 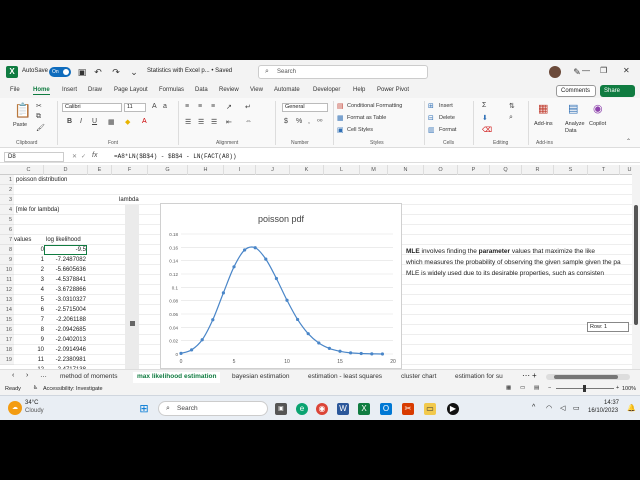 I want to click on conditional-formatting-button: Conditional Formatting, so click(x=374, y=106).